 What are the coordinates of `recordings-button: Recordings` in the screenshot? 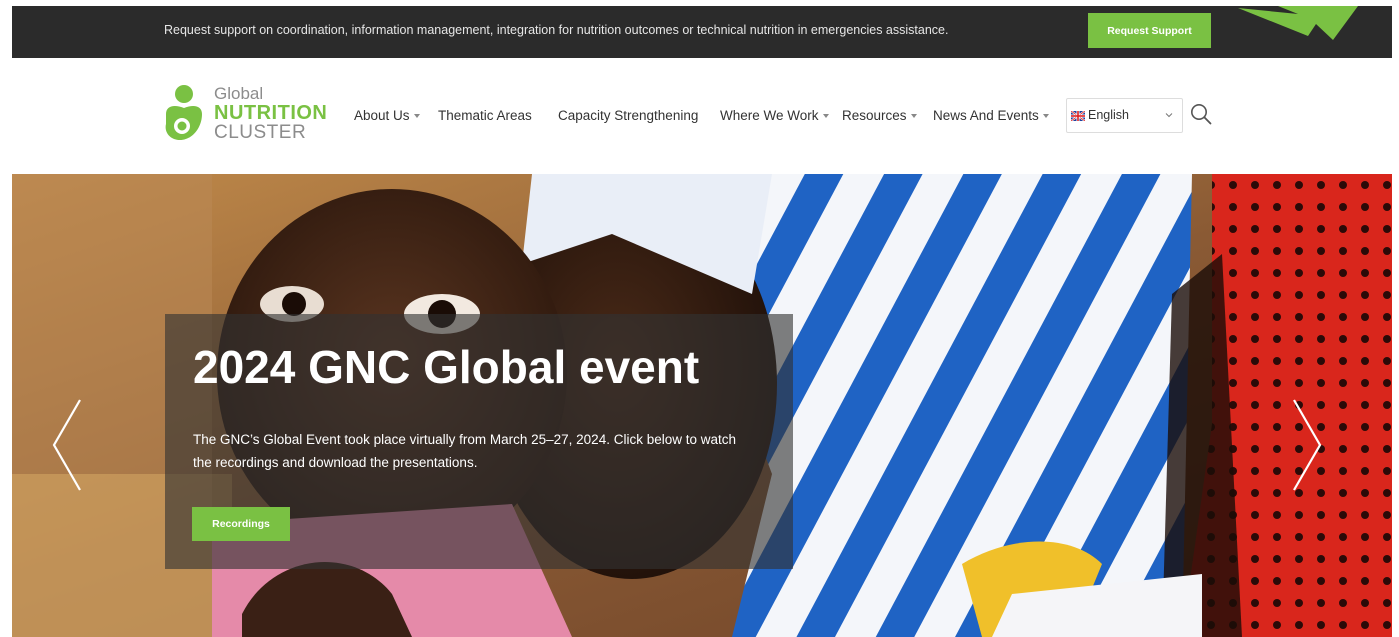 It's located at (241, 524).